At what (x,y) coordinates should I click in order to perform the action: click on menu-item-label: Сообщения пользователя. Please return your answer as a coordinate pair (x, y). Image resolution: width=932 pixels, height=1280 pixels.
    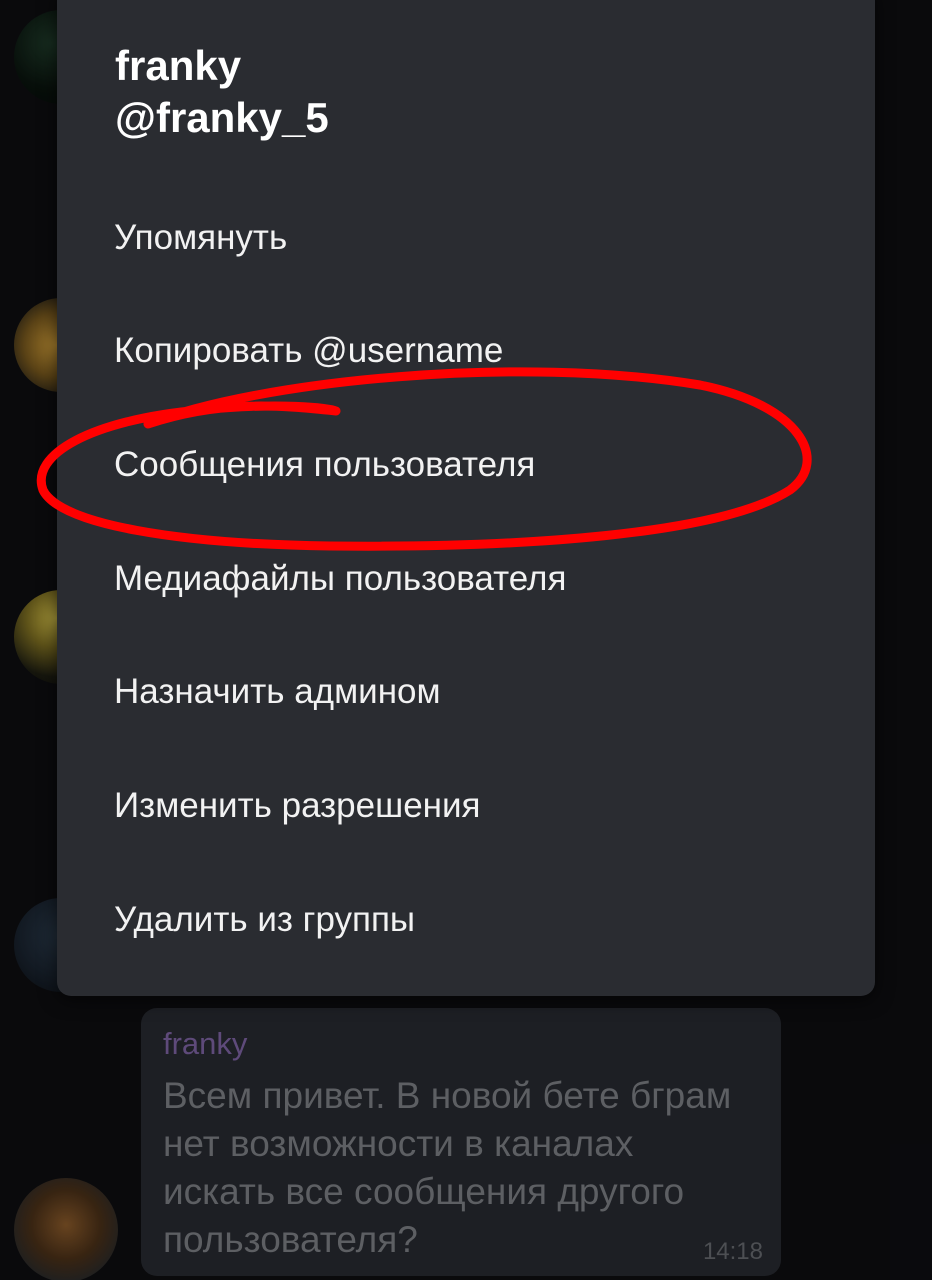
    Looking at the image, I should click on (325, 464).